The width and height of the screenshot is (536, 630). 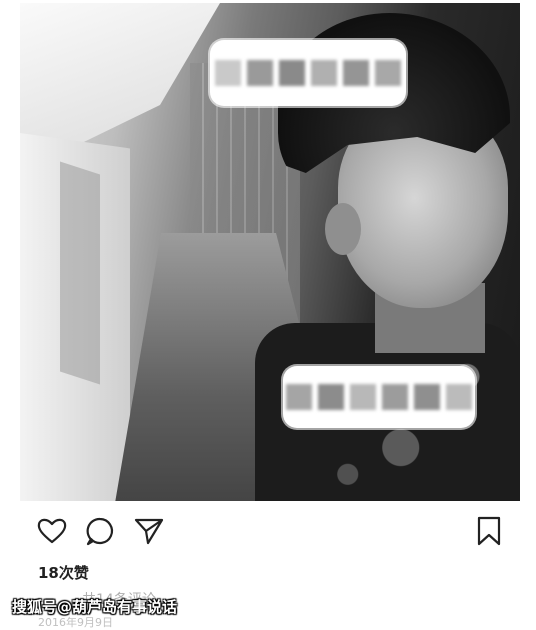 I want to click on bookmark-icon, so click(x=489, y=531).